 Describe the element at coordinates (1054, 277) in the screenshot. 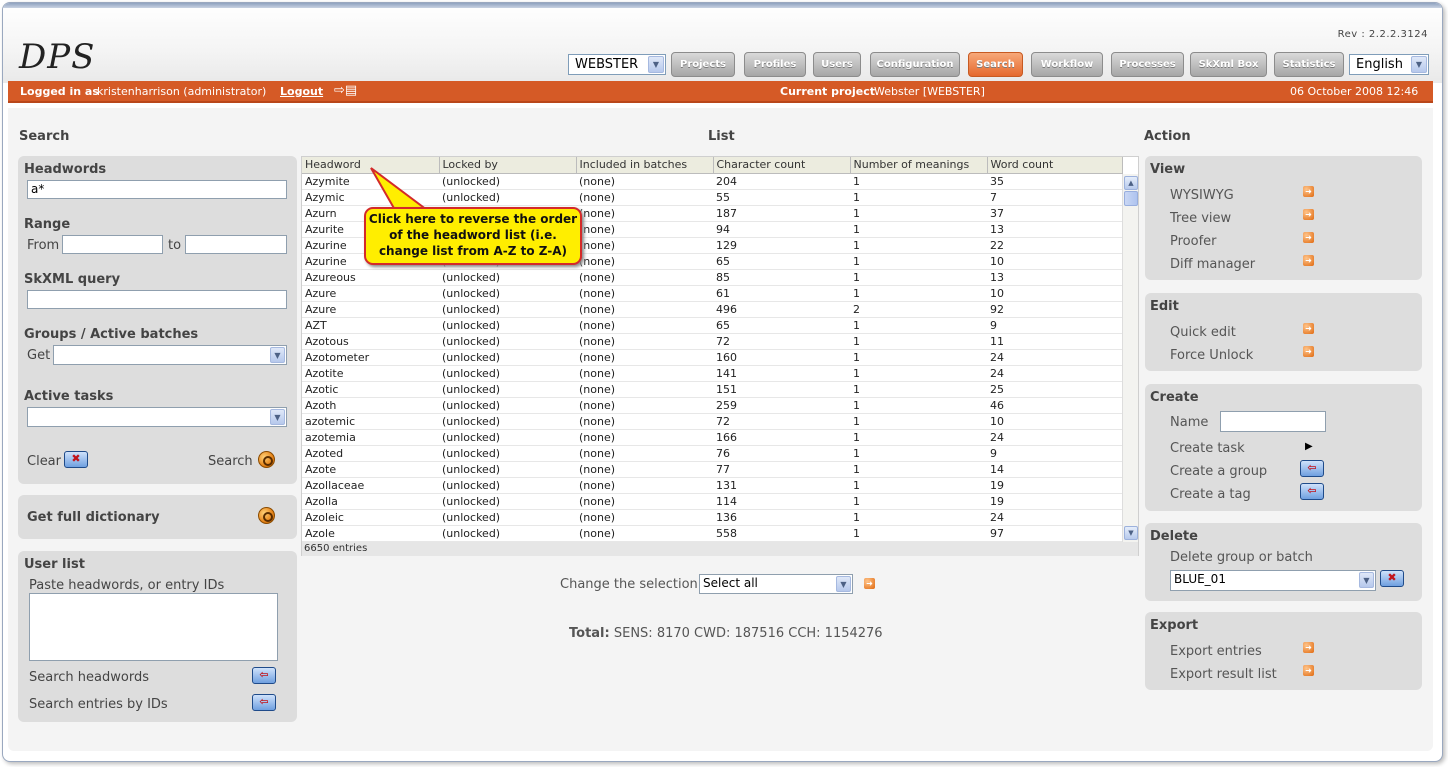

I see `table-cell: 13` at that location.